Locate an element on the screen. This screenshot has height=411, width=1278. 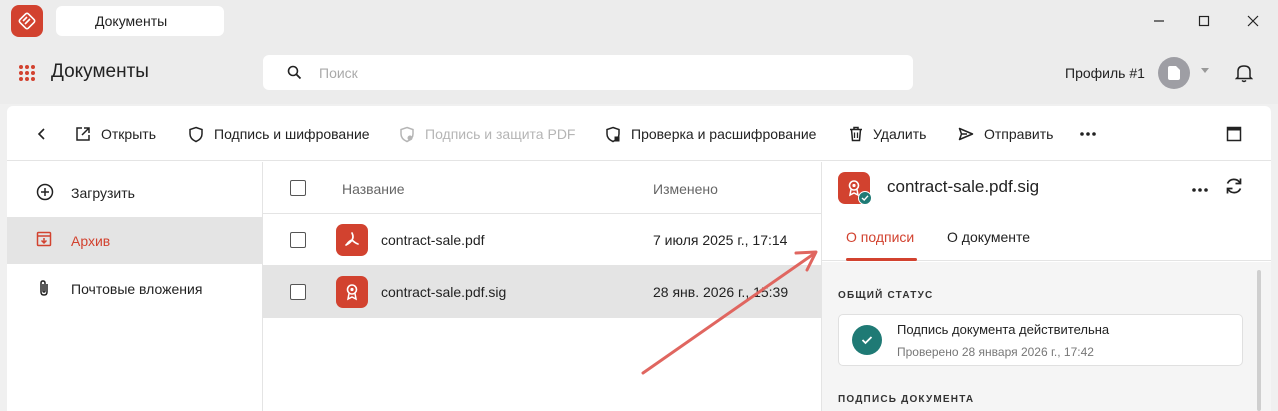
file-modified: 7 июля 2025 г., 17:14 is located at coordinates (720, 240).